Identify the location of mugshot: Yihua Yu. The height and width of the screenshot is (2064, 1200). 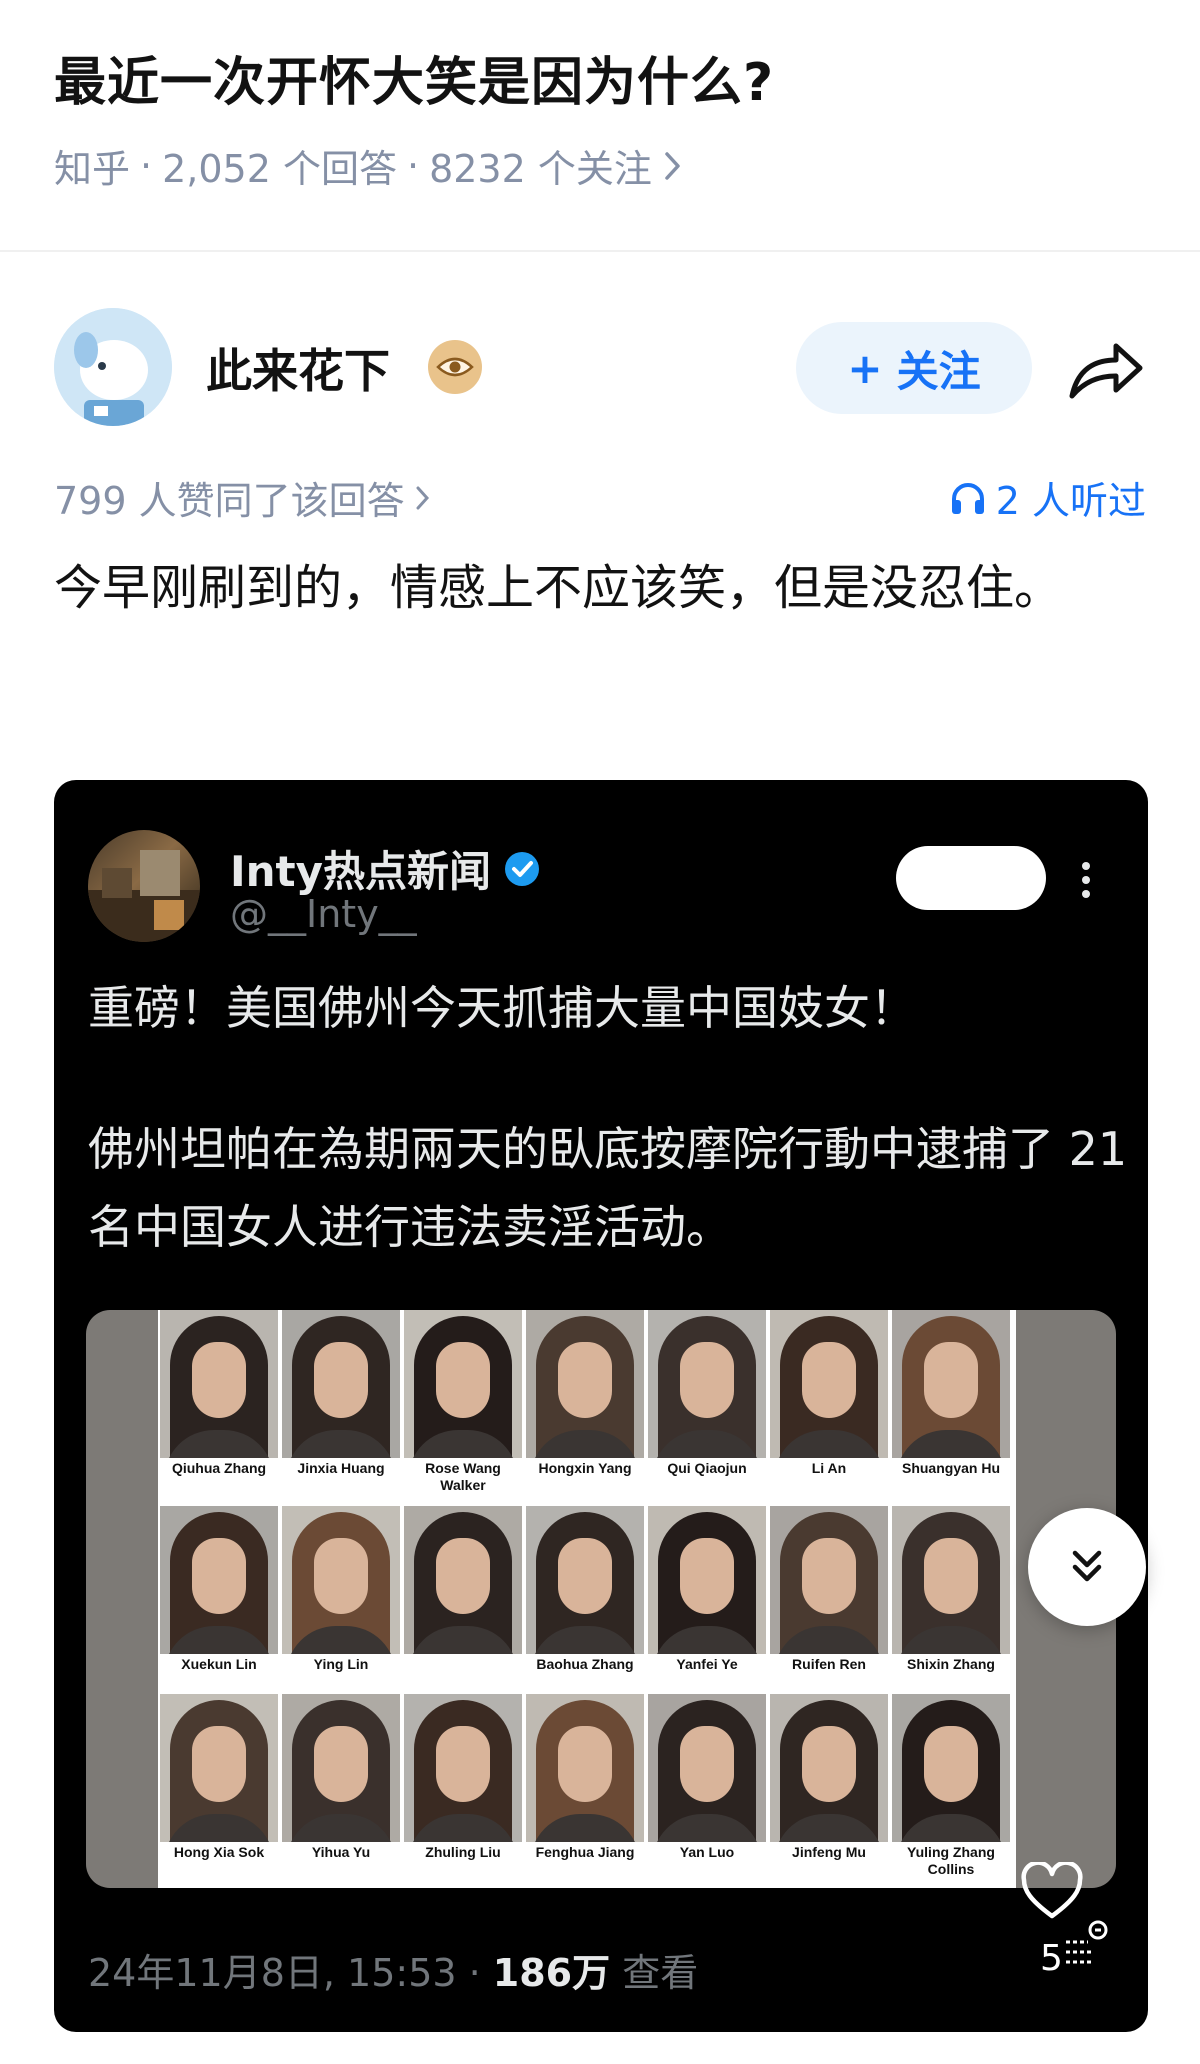
(341, 1787).